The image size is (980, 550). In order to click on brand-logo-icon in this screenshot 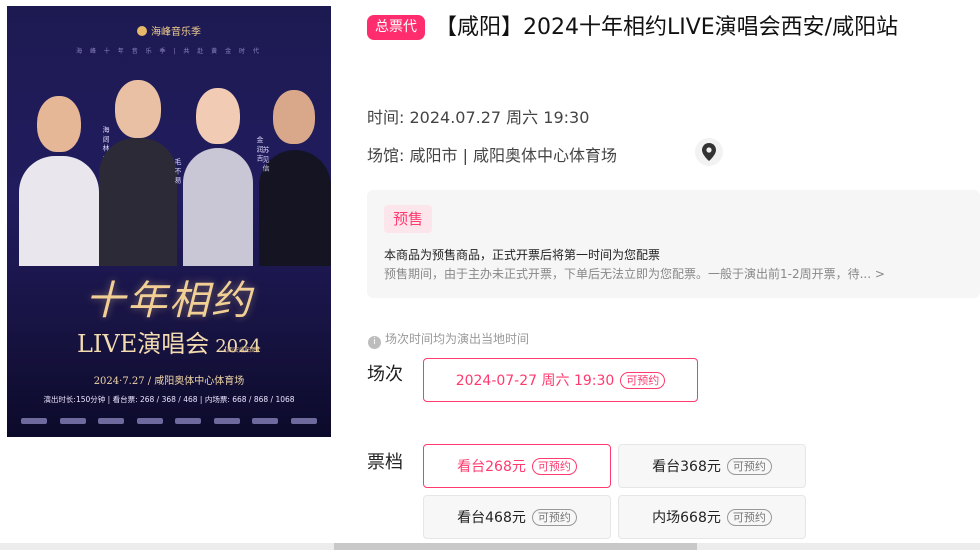, I will do `click(142, 31)`.